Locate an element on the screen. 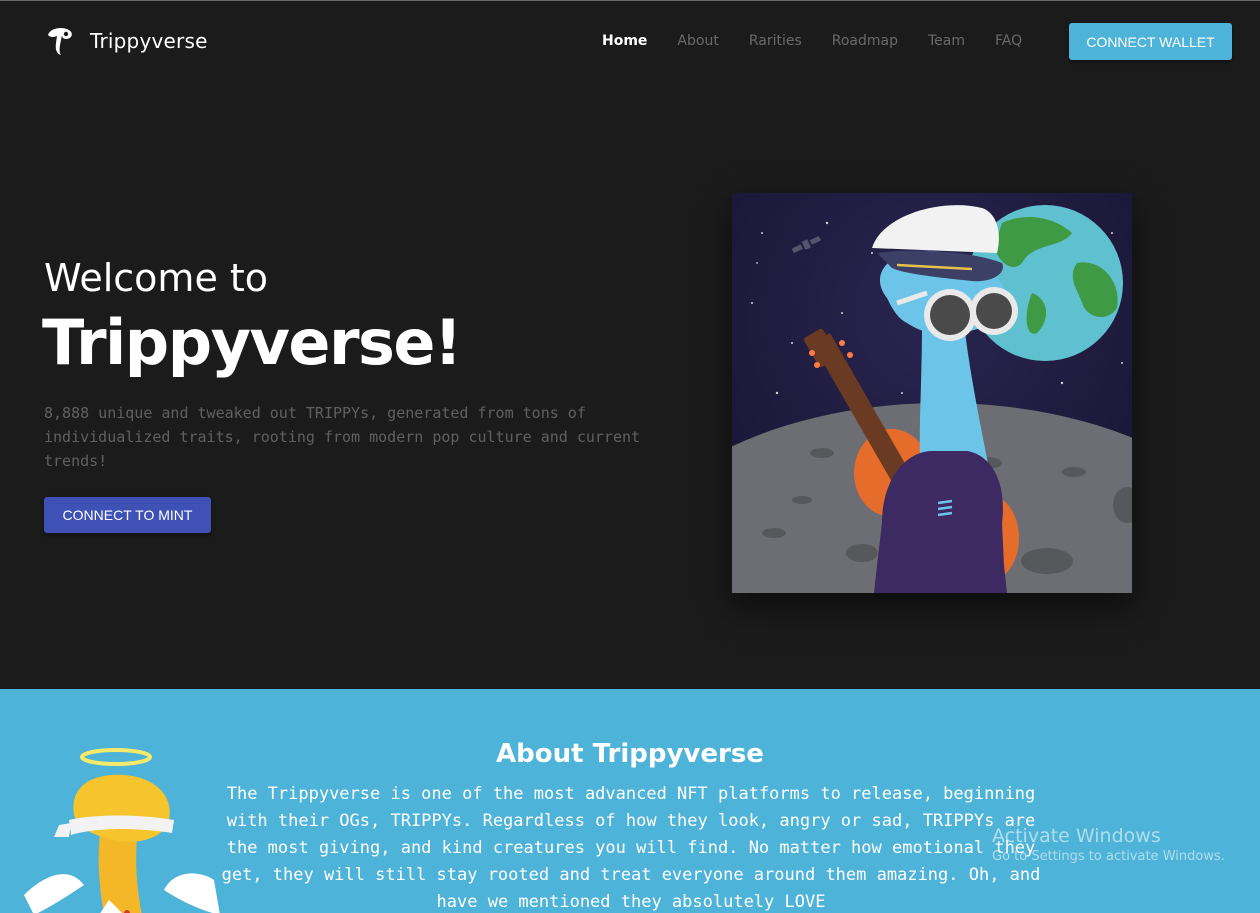 Image resolution: width=1260 pixels, height=913 pixels. brand-logo: Trippyverse is located at coordinates (126, 41).